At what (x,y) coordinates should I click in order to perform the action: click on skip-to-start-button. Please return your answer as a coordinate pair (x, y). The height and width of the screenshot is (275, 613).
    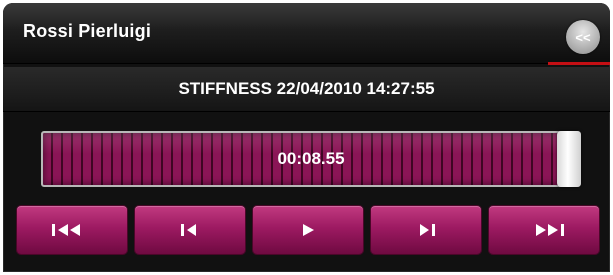
    Looking at the image, I should click on (72, 230).